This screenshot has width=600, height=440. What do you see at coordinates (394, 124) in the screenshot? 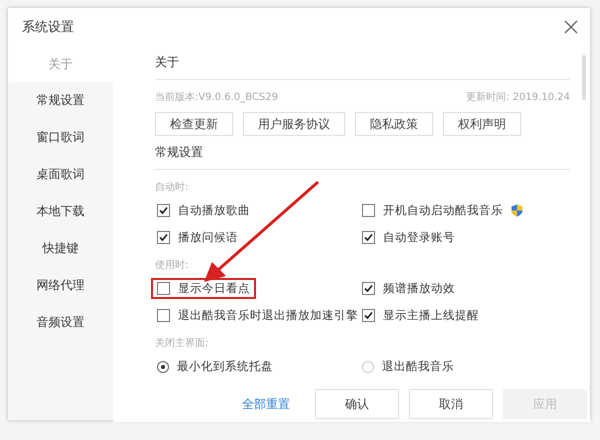
I see `about-button: 隐私政策` at bounding box center [394, 124].